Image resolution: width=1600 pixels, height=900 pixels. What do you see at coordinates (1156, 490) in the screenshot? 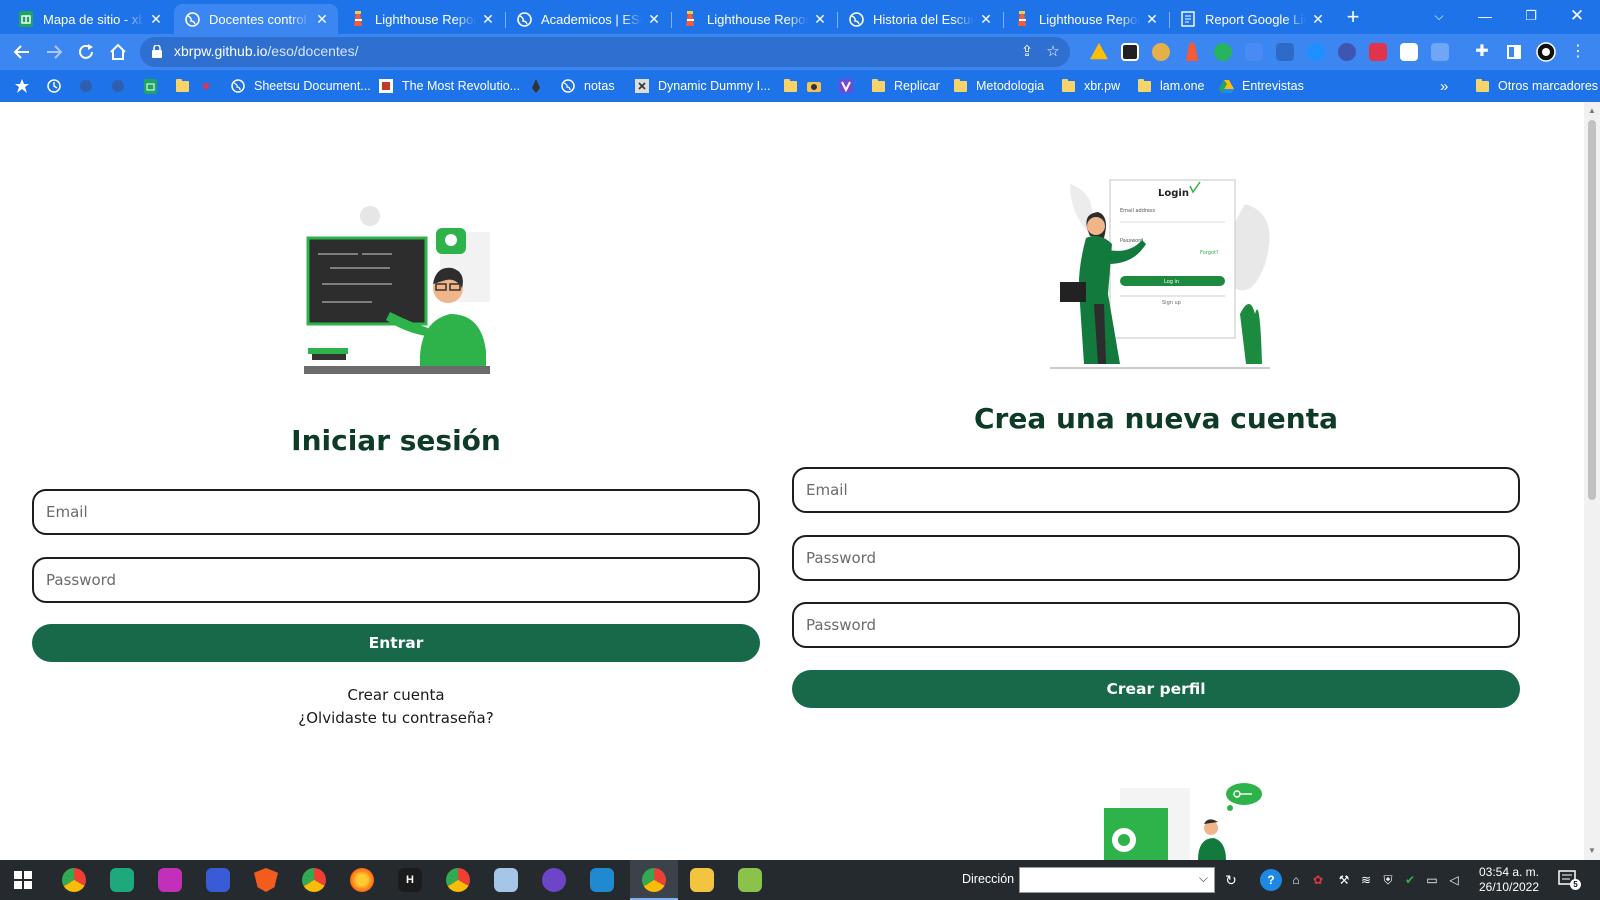
I see `register-email-input` at bounding box center [1156, 490].